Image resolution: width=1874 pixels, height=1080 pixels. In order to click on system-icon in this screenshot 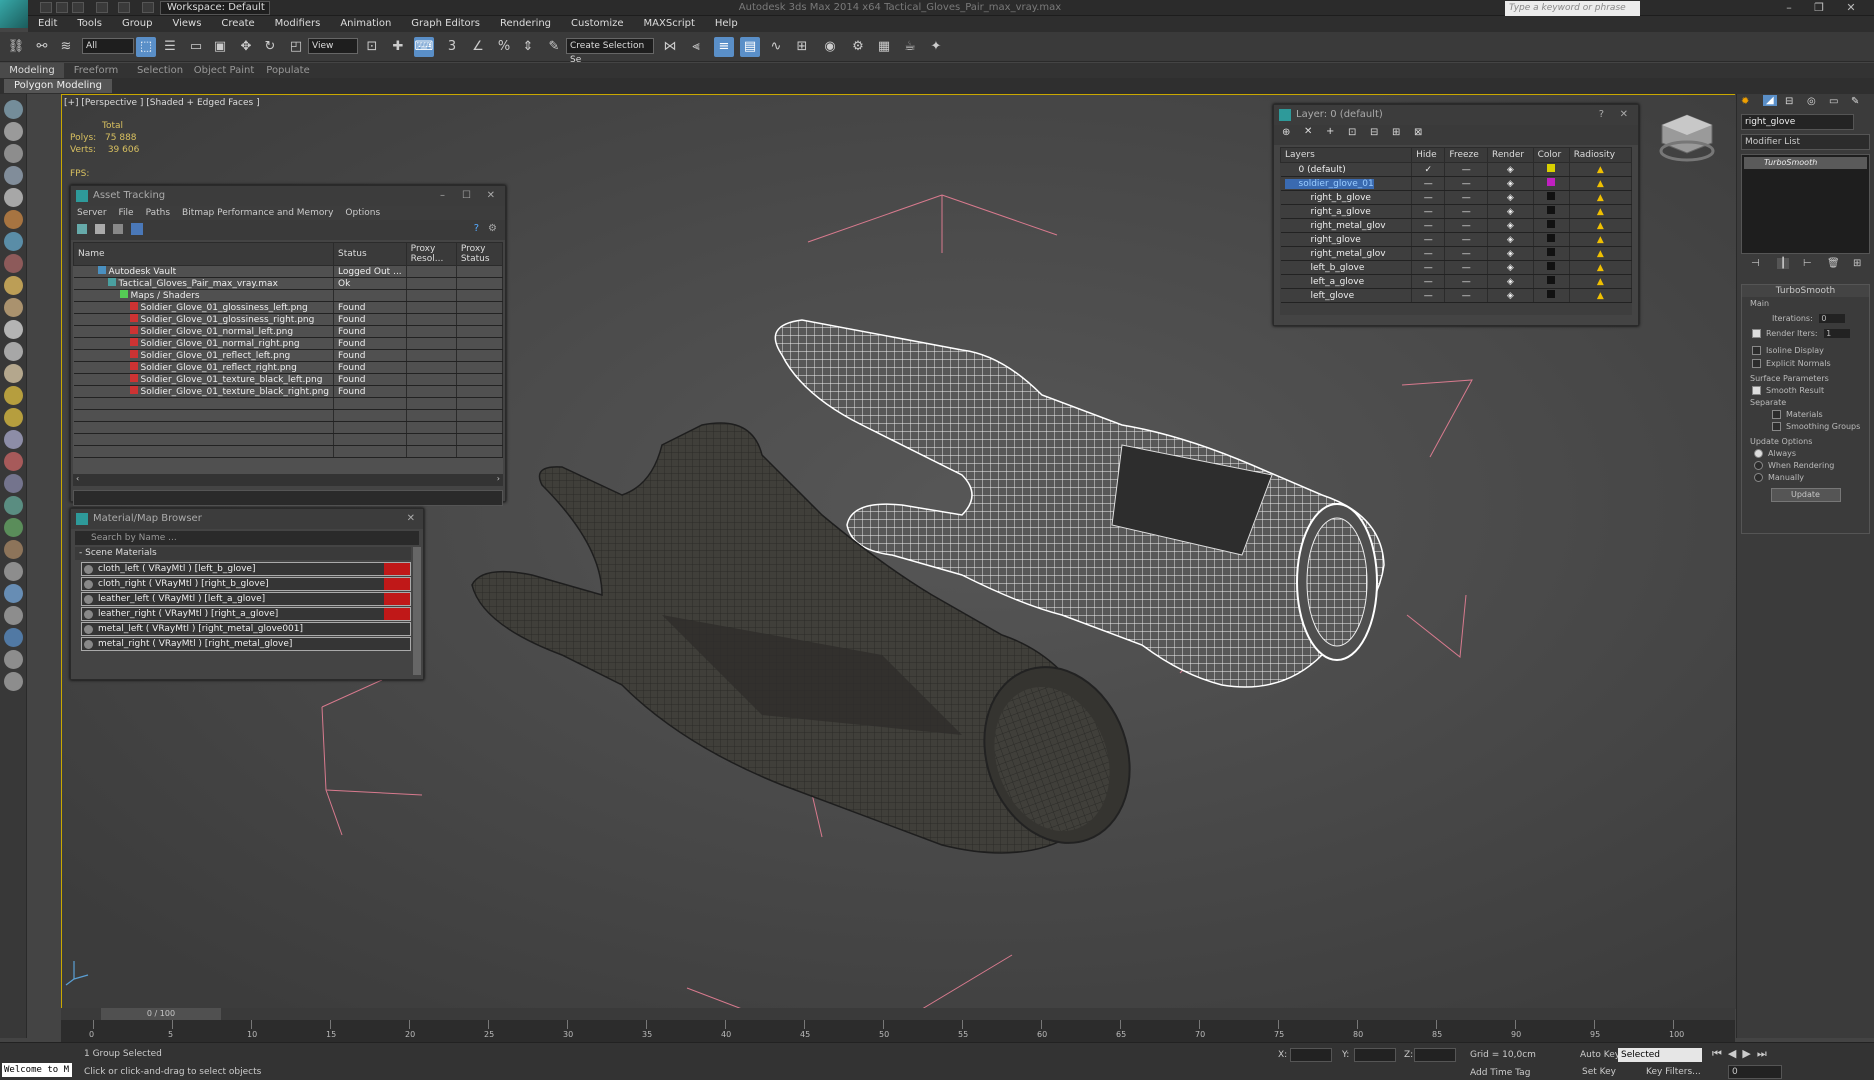, I will do `click(13, 351)`.